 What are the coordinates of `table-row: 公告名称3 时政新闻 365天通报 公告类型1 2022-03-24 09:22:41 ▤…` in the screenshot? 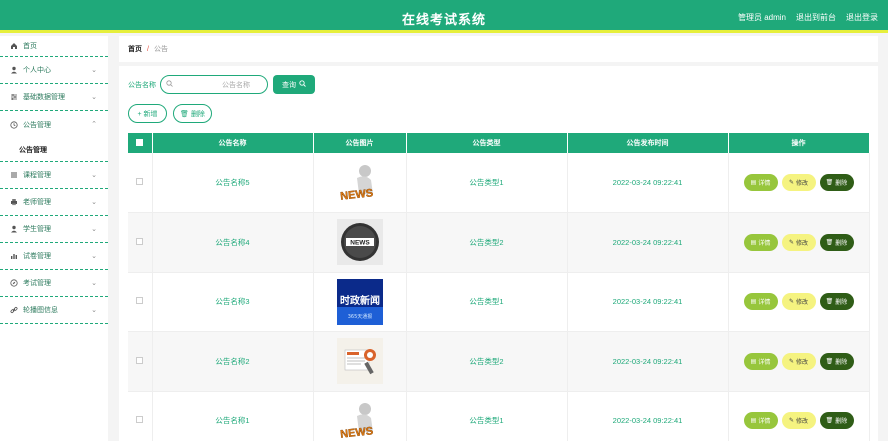 It's located at (499, 302).